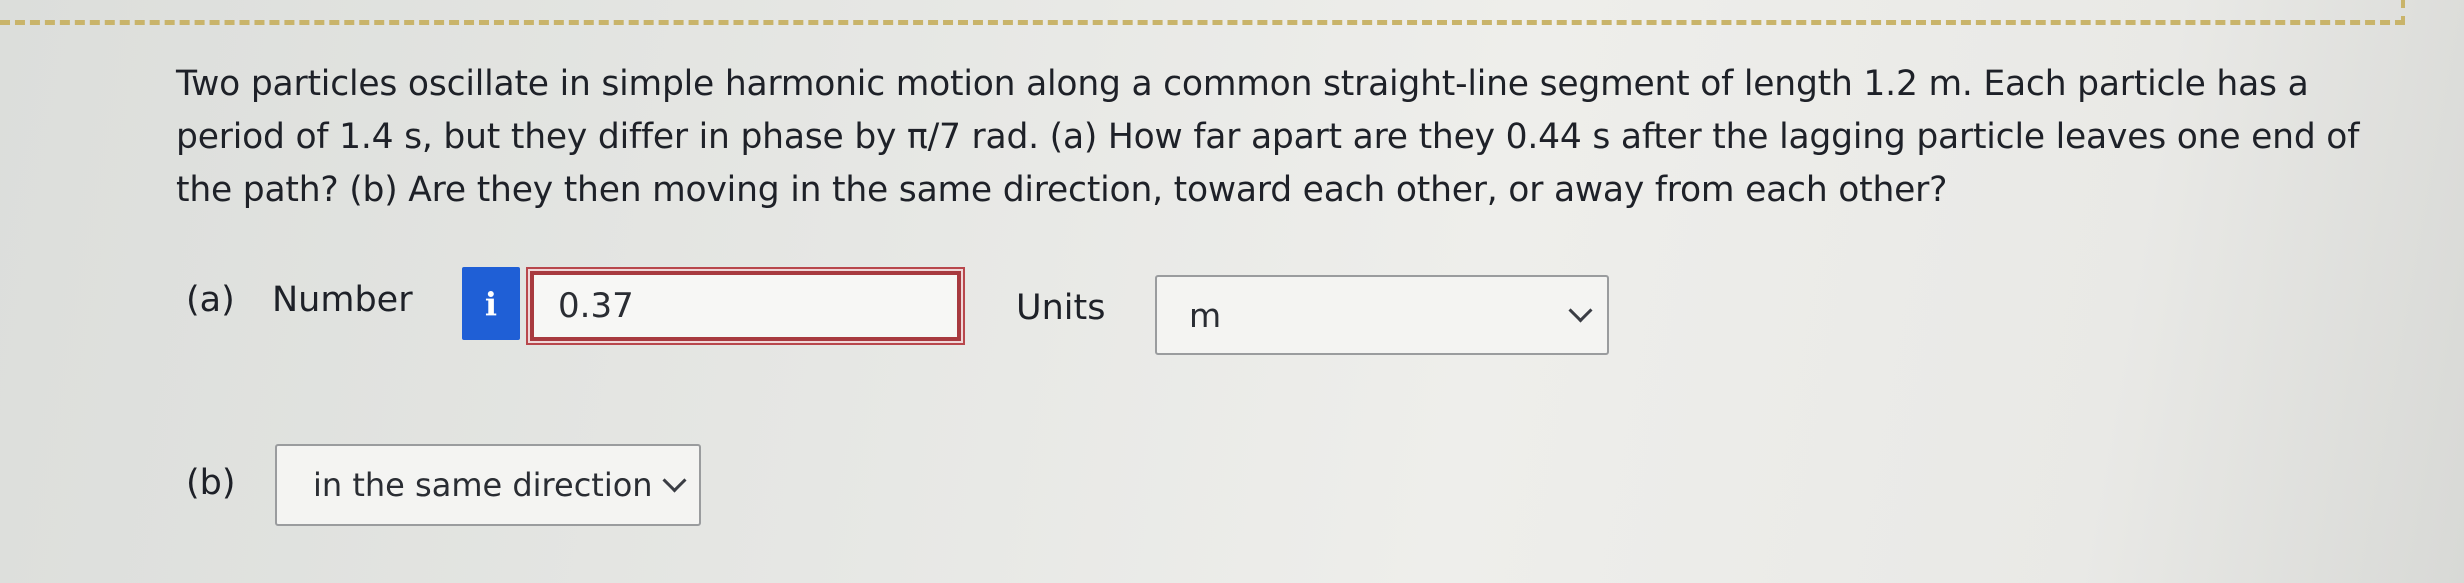 The width and height of the screenshot is (2464, 583). I want to click on number-input: 0.37, so click(745, 306).